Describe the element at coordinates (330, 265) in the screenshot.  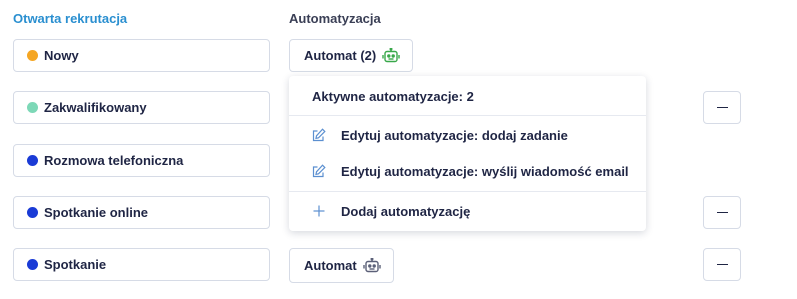
I see `automation-button-label: Automat` at that location.